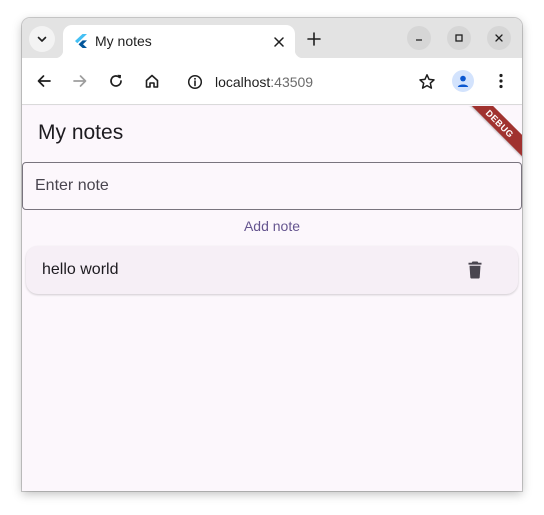 Image resolution: width=544 pixels, height=515 pixels. What do you see at coordinates (81, 41) in the screenshot?
I see `flutter-icon` at bounding box center [81, 41].